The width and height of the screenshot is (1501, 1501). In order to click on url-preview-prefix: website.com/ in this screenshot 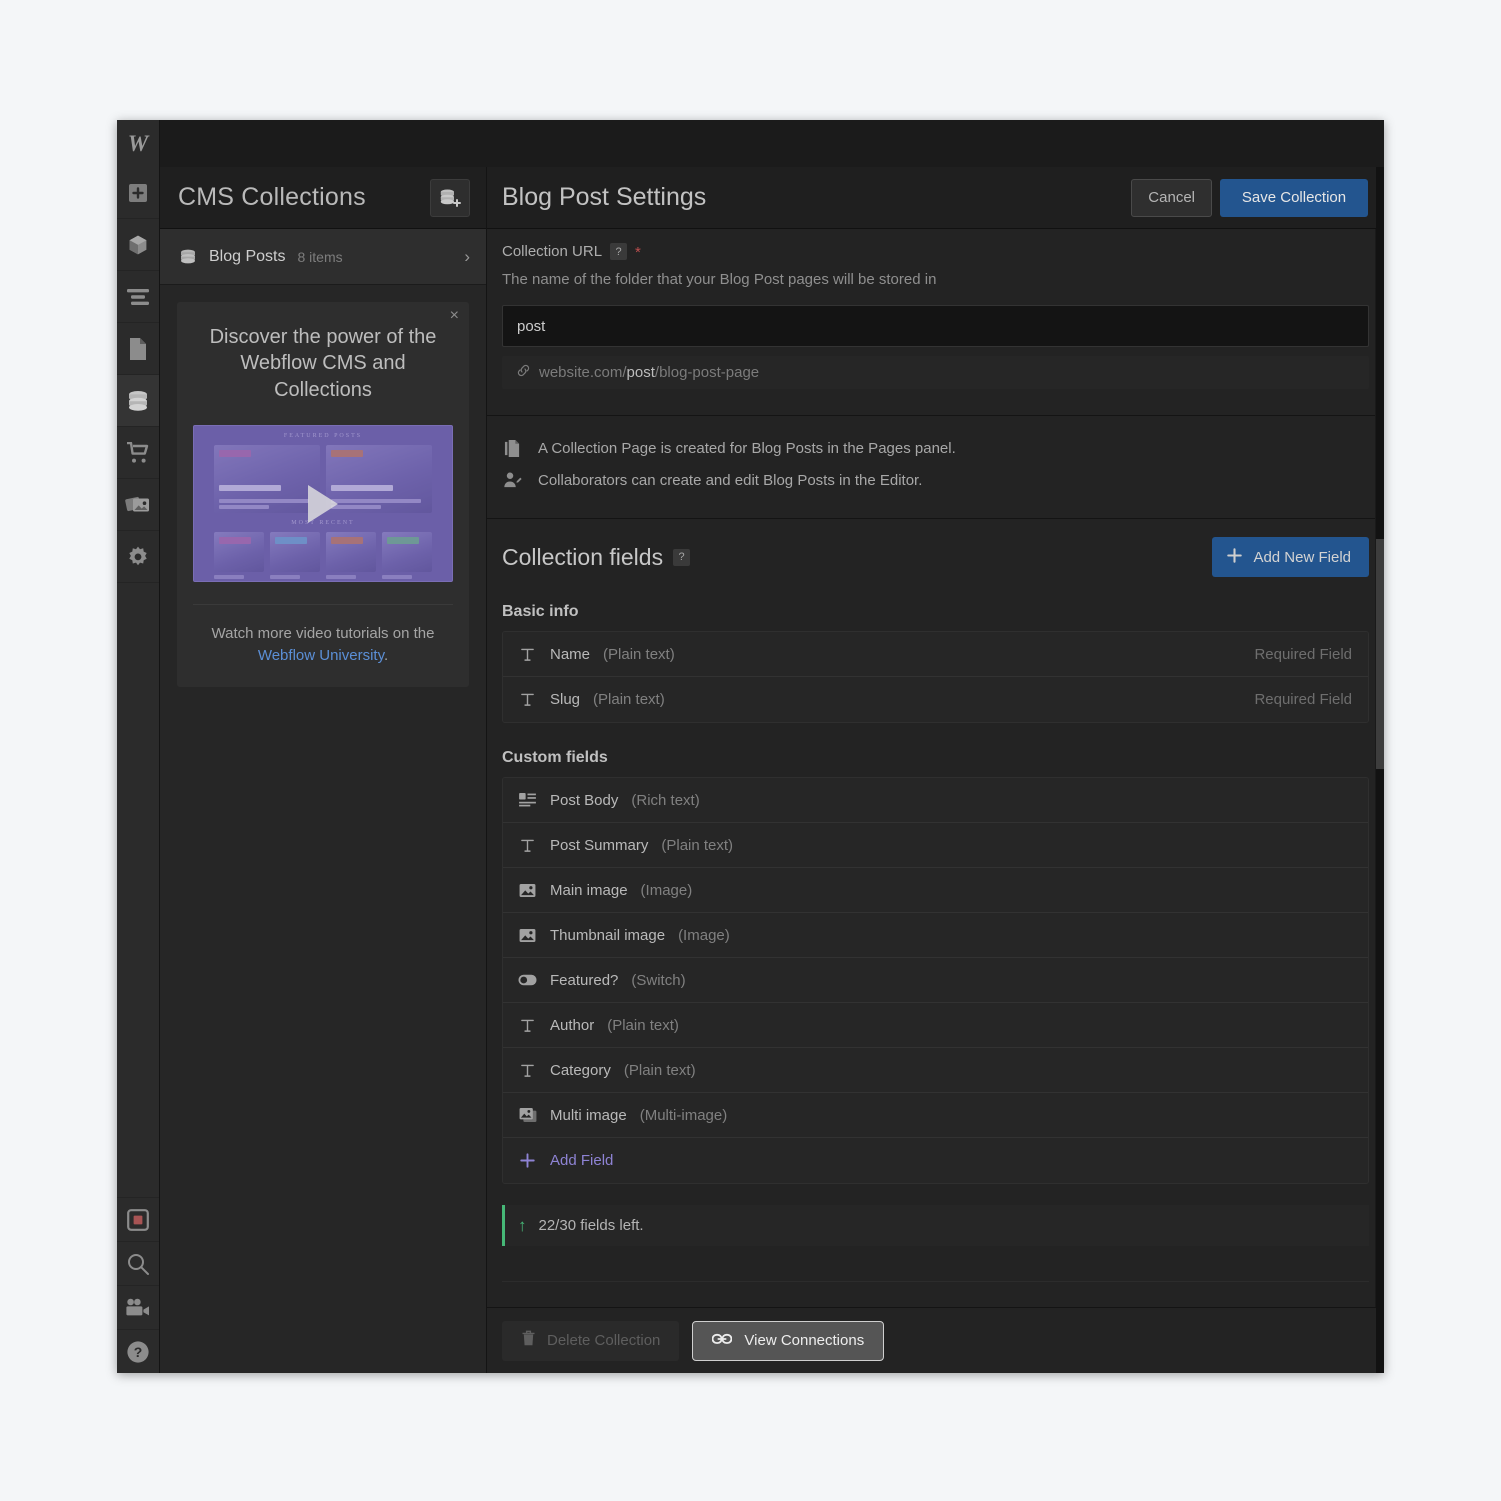, I will do `click(583, 372)`.